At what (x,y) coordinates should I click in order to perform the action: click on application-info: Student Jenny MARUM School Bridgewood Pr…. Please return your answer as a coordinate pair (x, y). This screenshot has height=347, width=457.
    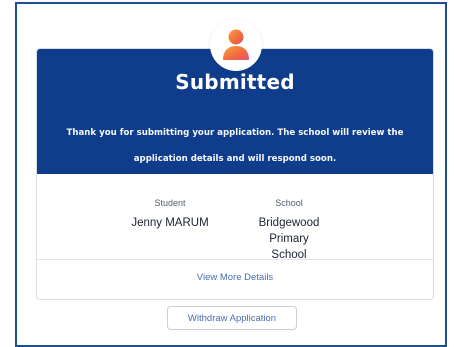
    Looking at the image, I should click on (232, 238).